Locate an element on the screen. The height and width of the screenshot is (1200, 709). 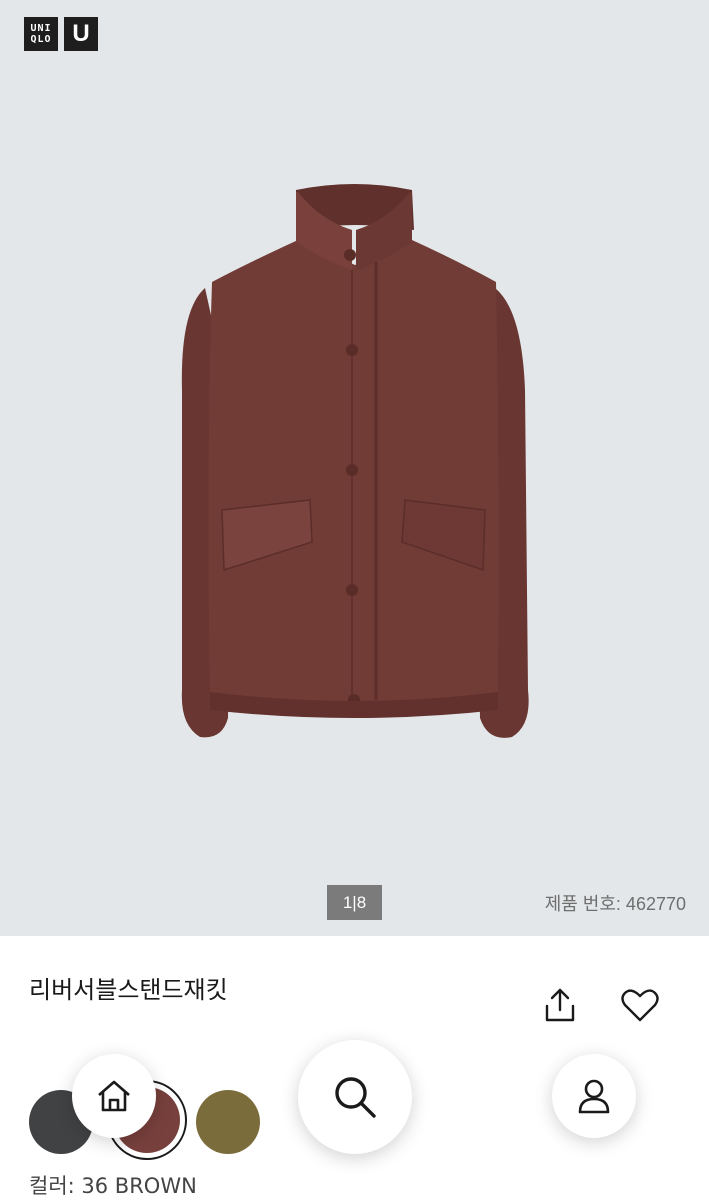
share-icon is located at coordinates (560, 1005).